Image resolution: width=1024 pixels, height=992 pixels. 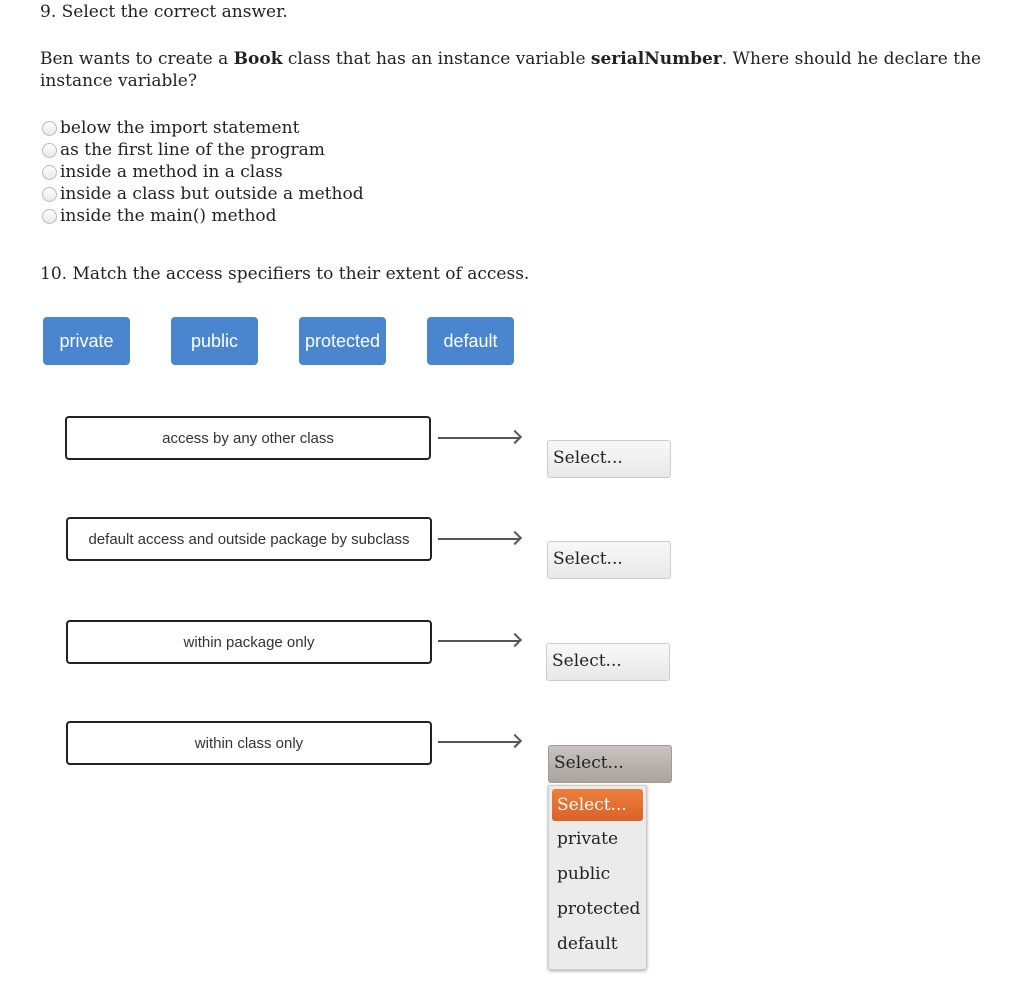 I want to click on dropdown-option-public: public, so click(x=597, y=873).